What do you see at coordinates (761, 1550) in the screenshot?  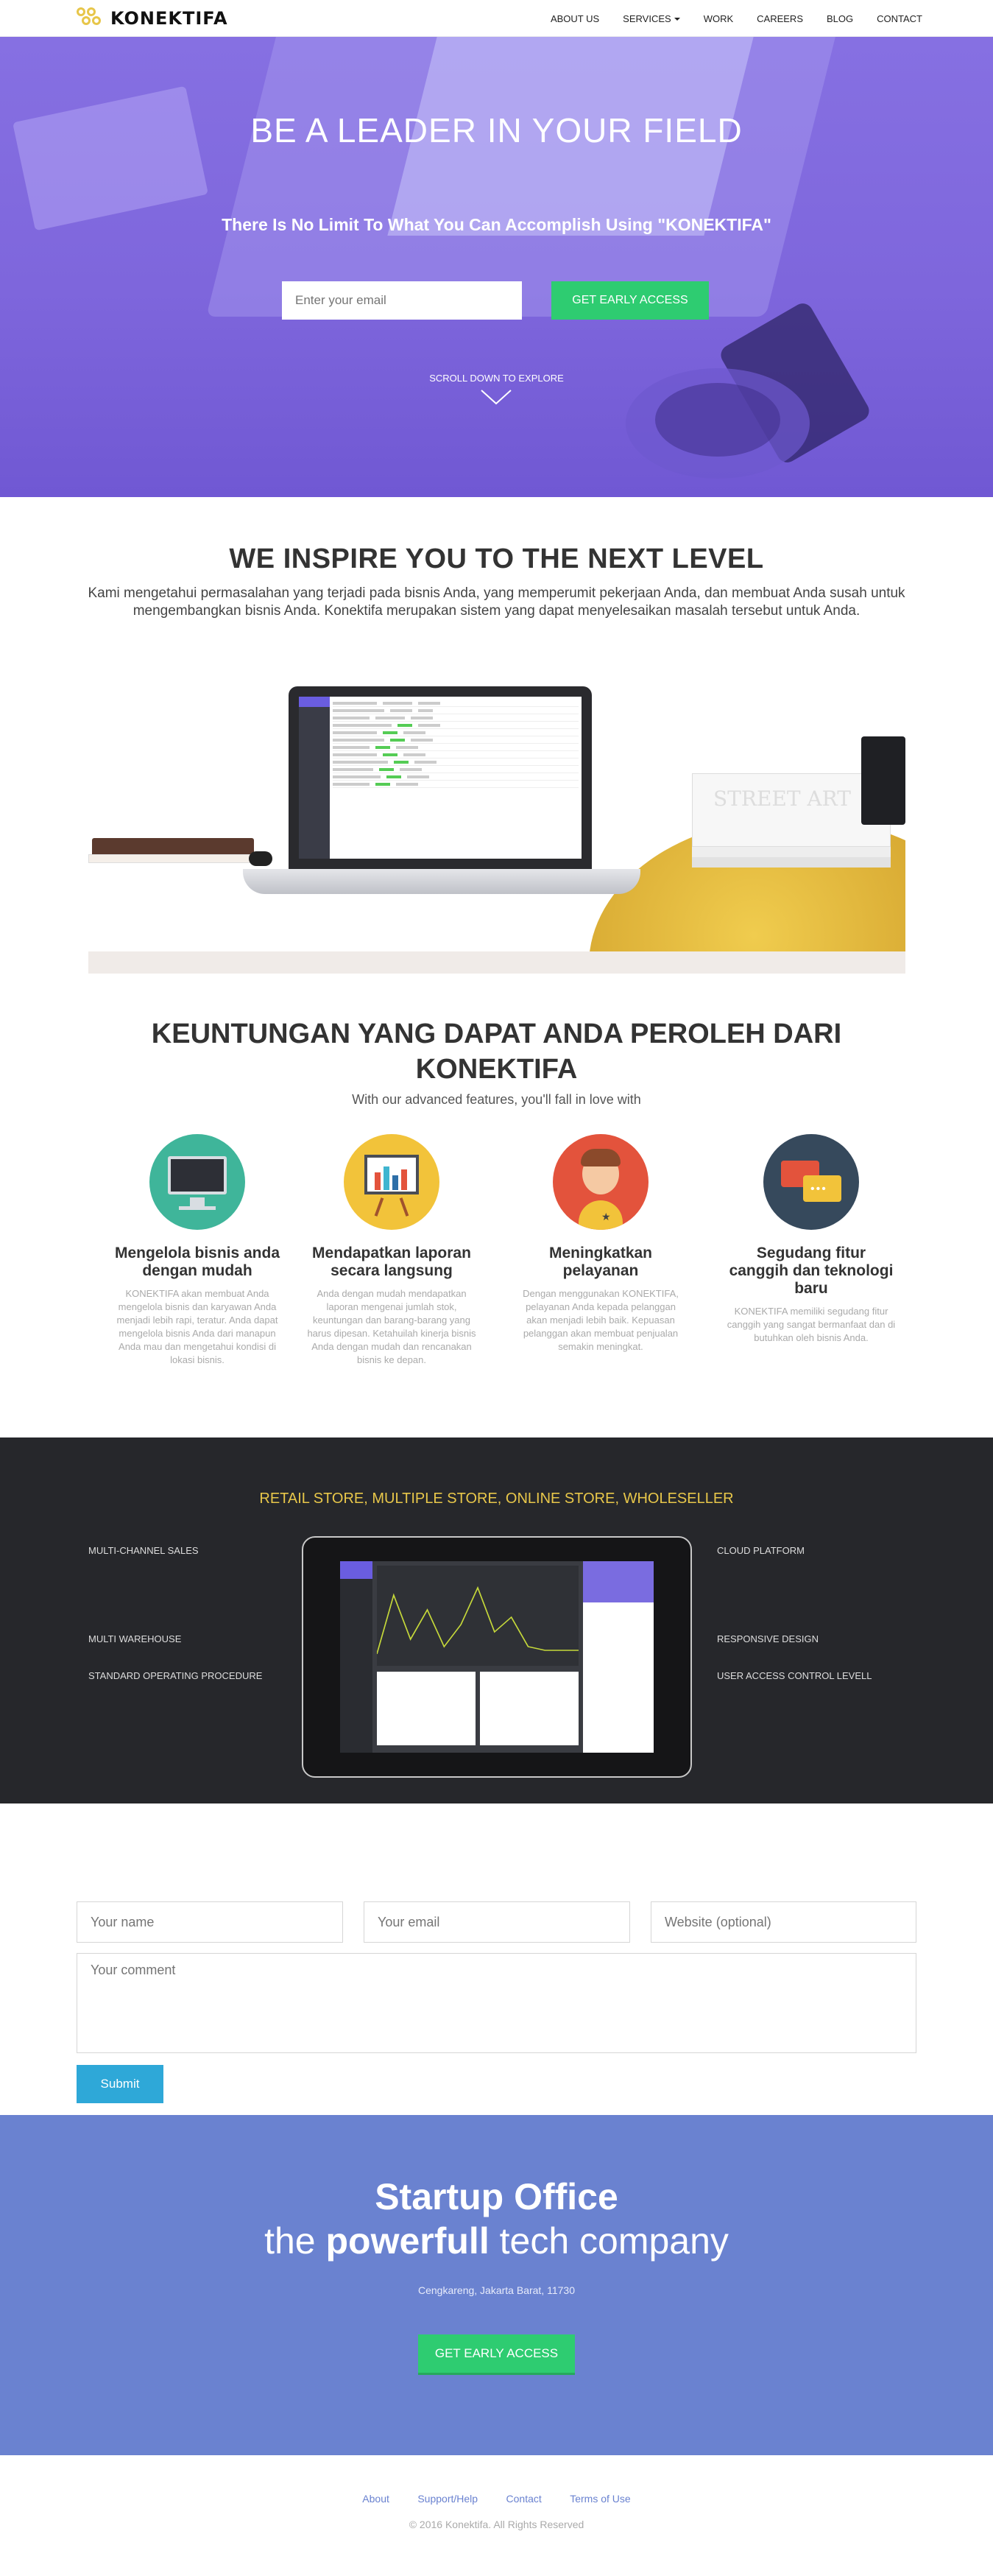 I see `feature-label: CLOUD PLATFORM` at bounding box center [761, 1550].